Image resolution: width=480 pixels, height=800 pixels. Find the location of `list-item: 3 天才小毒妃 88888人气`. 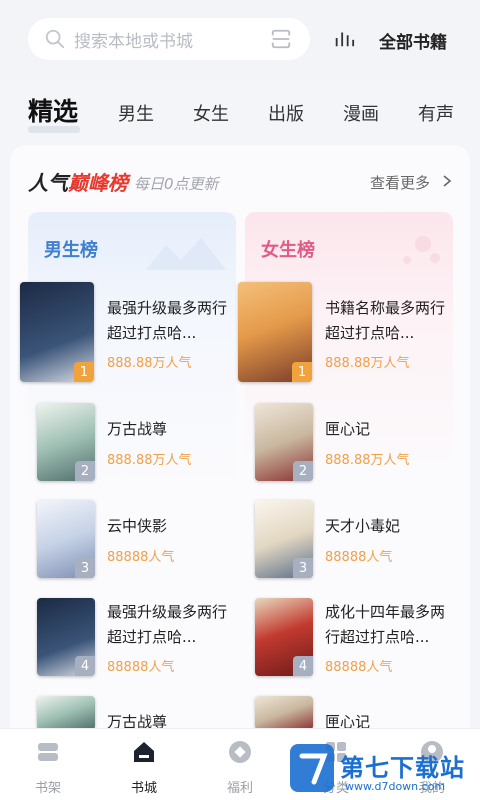

list-item: 3 天才小毒妃 88888人气 is located at coordinates (365, 545).